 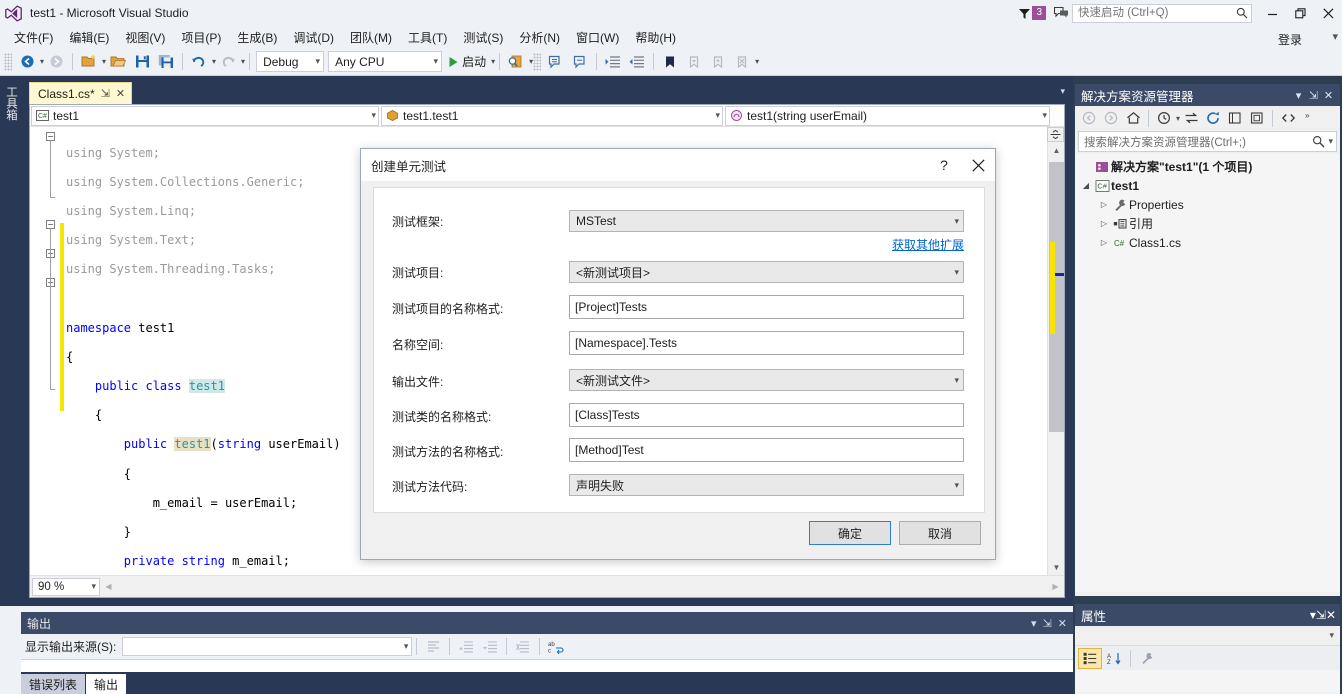 What do you see at coordinates (1207, 242) in the screenshot?
I see `tree-item-class1-cs: ▷ C# Class1.cs` at bounding box center [1207, 242].